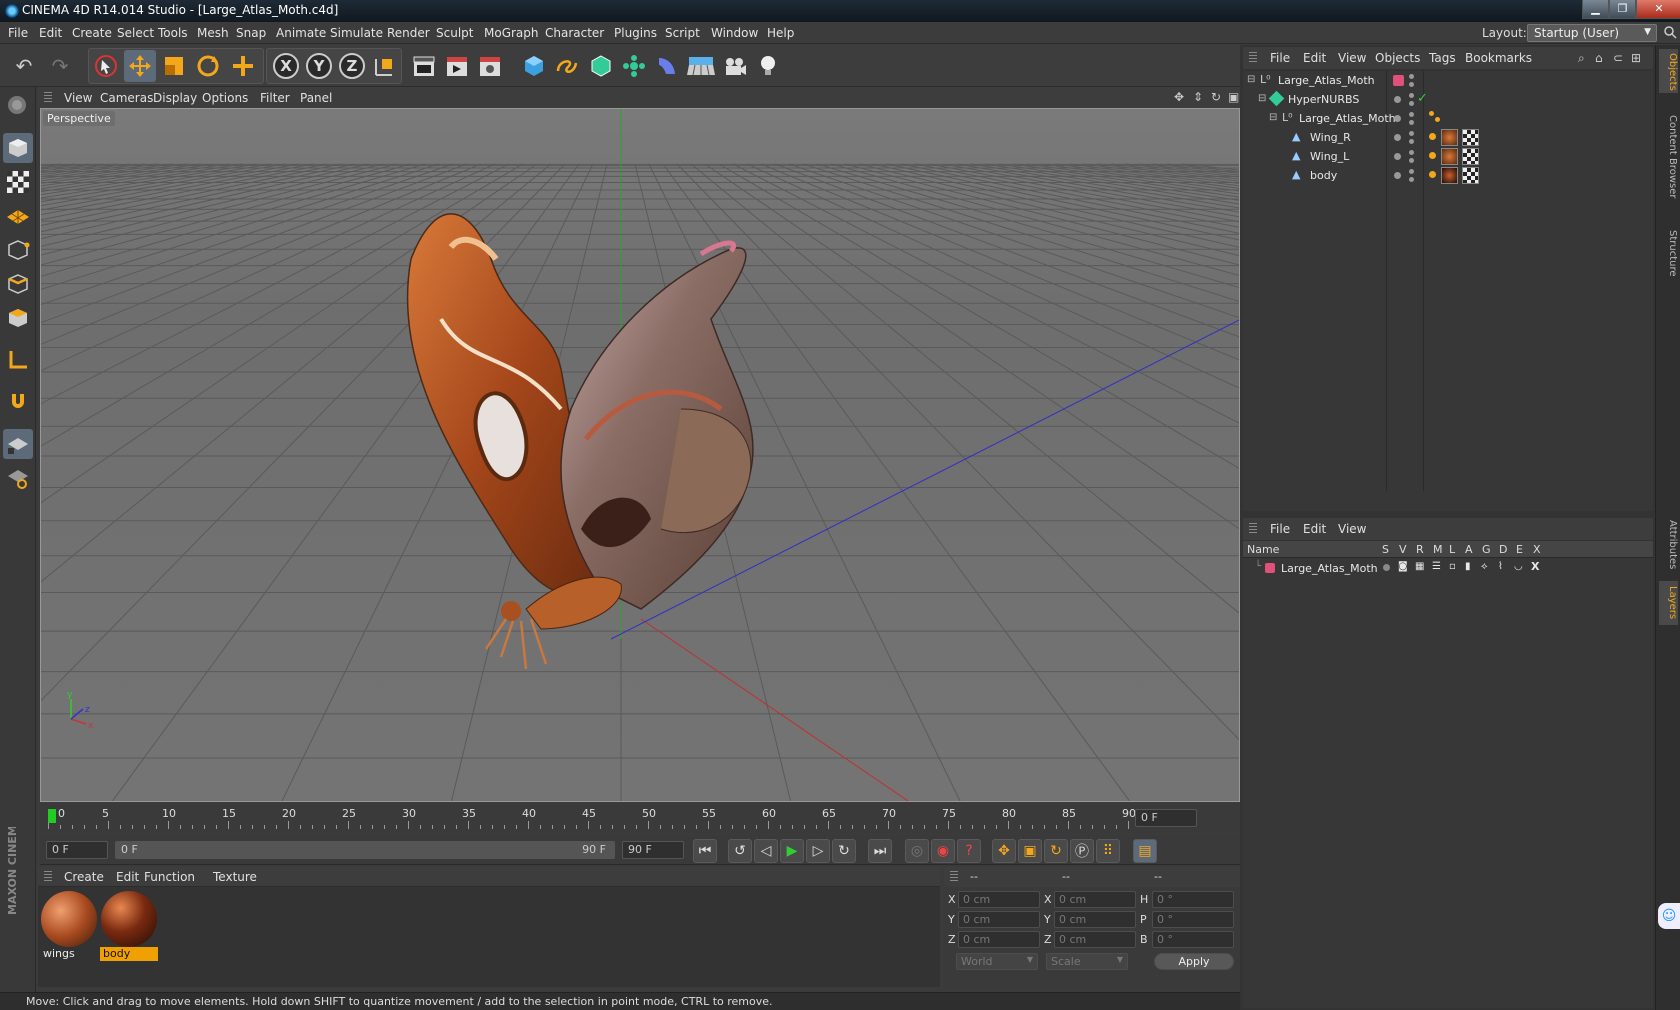  Describe the element at coordinates (18, 402) in the screenshot. I see `tweak-mode-button` at that location.